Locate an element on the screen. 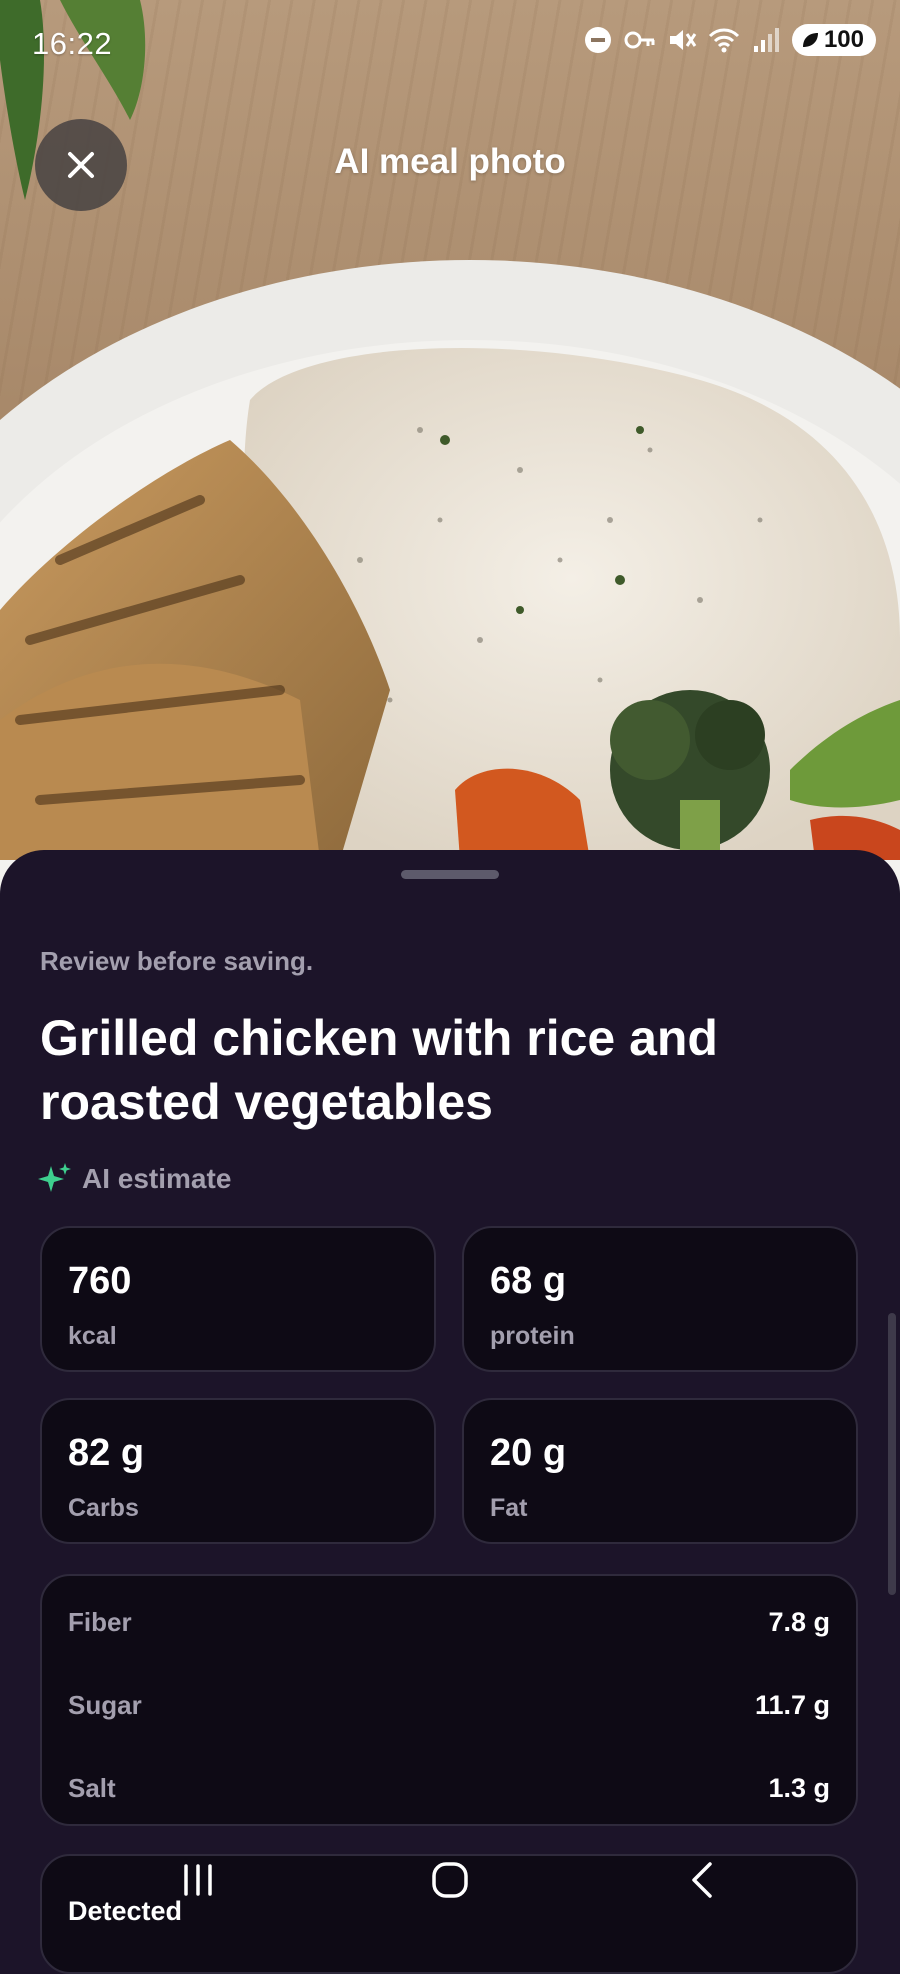 The image size is (900, 1974). recent-apps-button is located at coordinates (198, 1880).